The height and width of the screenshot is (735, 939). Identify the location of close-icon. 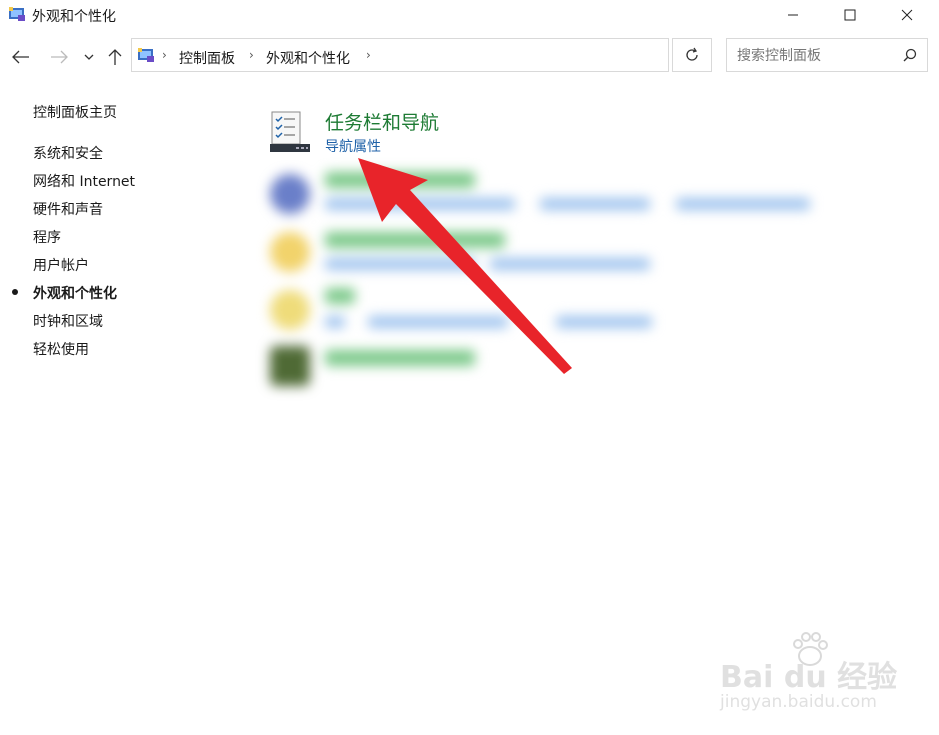
(907, 15).